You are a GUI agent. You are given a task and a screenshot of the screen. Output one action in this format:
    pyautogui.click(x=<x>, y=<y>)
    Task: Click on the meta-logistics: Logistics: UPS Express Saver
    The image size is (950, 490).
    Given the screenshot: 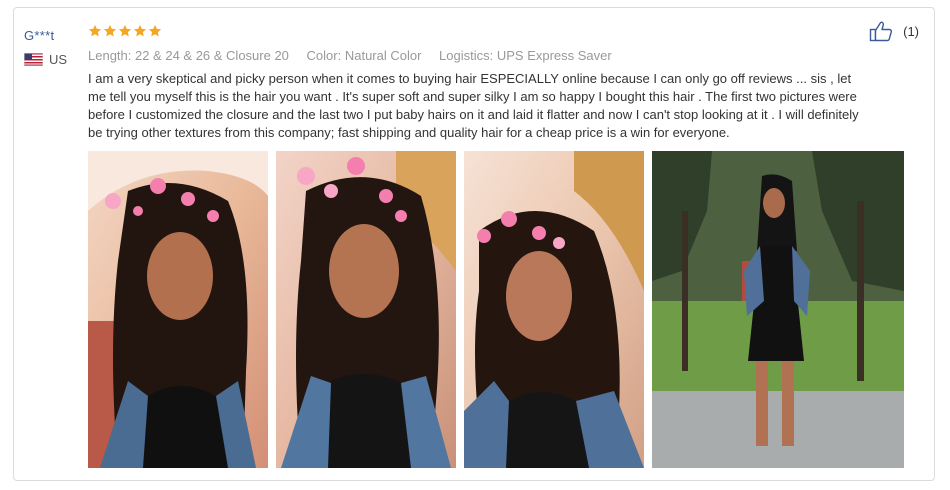 What is the action you would take?
    pyautogui.click(x=525, y=55)
    